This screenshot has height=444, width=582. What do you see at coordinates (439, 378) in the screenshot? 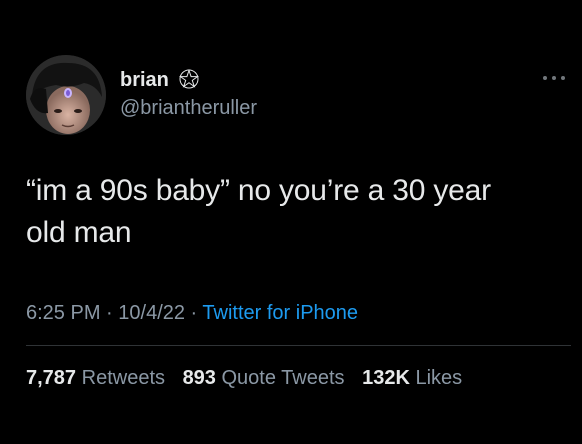
I see `likes-label: Likes` at bounding box center [439, 378].